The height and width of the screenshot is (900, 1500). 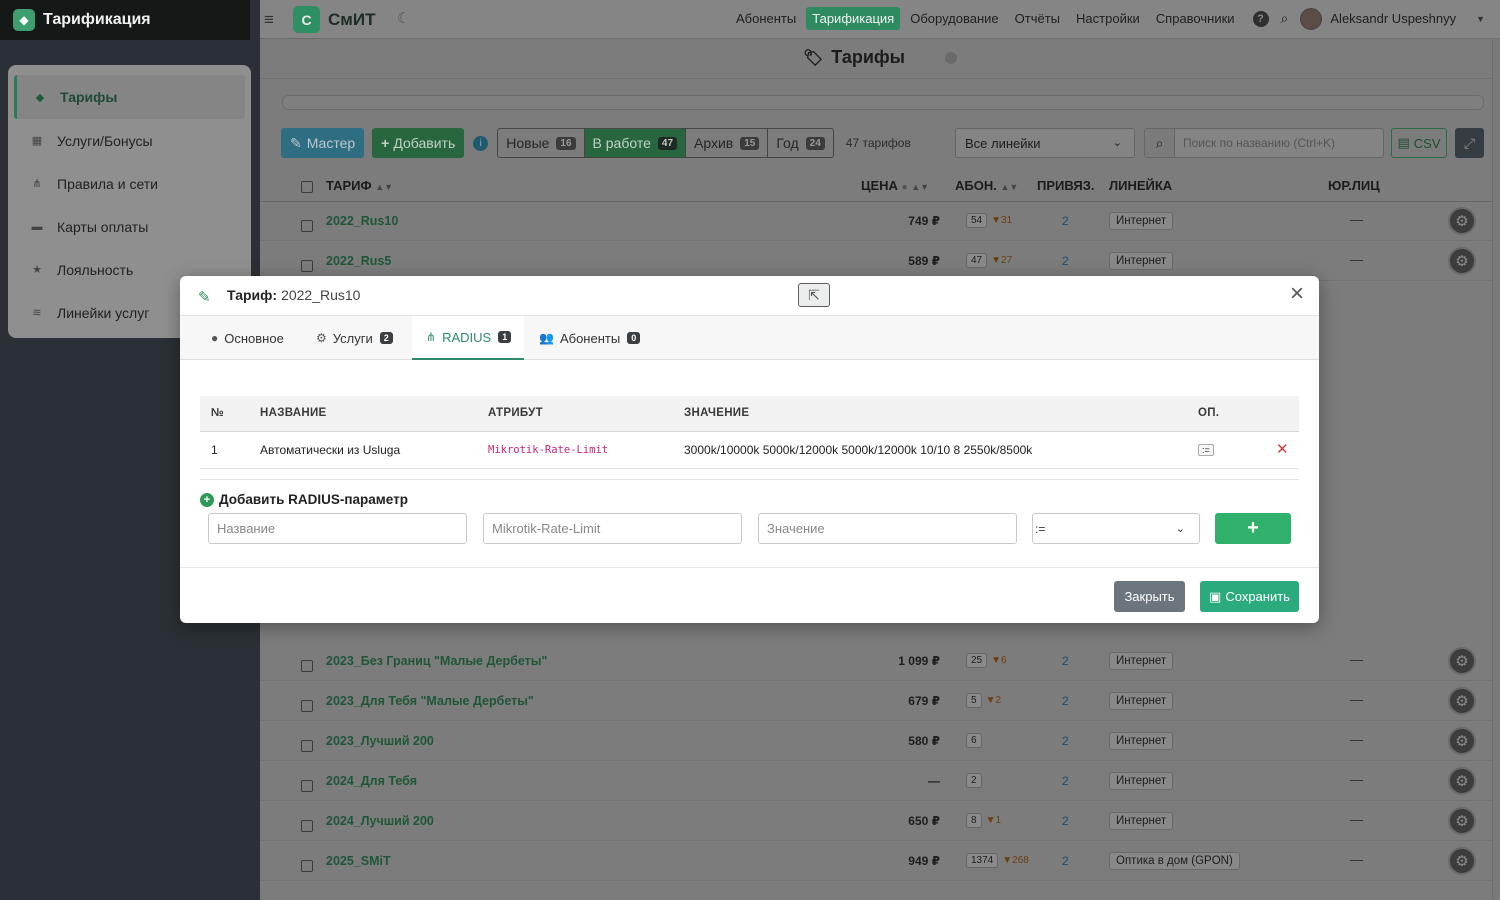 What do you see at coordinates (362, 221) in the screenshot?
I see `tariff-name-link: 2022_Rus10` at bounding box center [362, 221].